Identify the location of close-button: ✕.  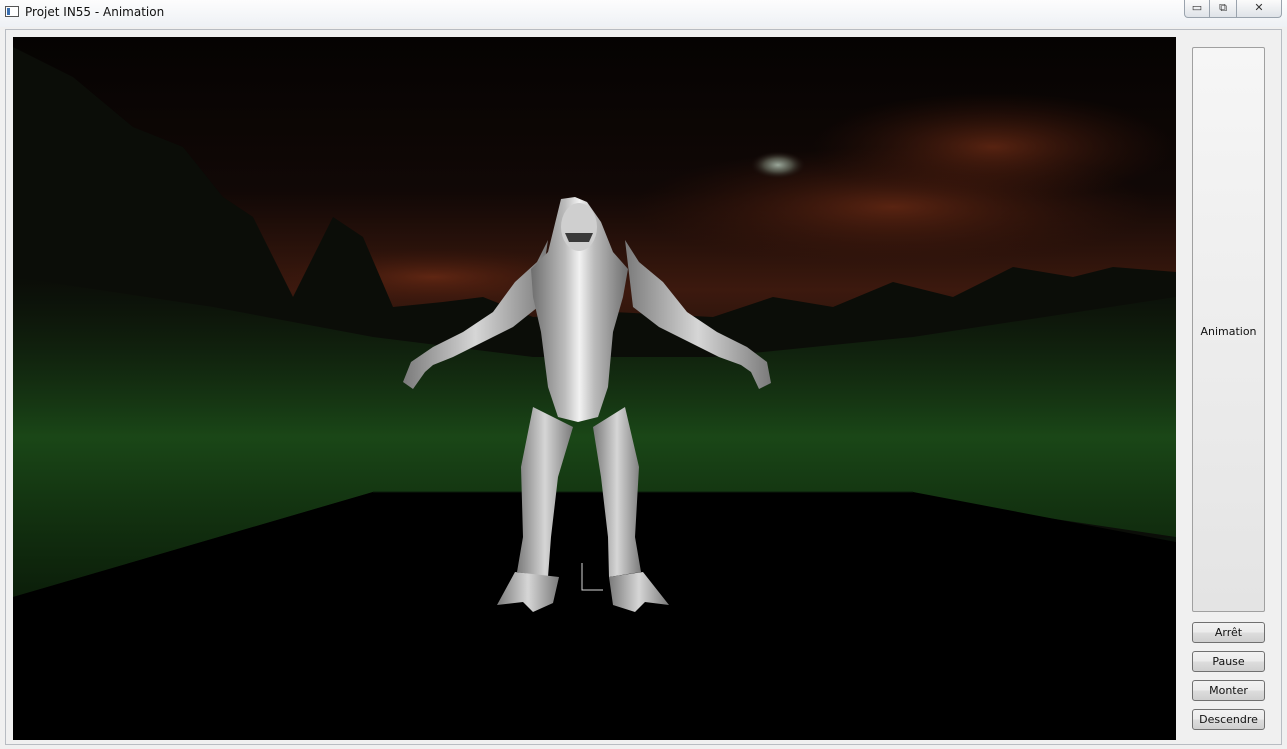
(1259, 9).